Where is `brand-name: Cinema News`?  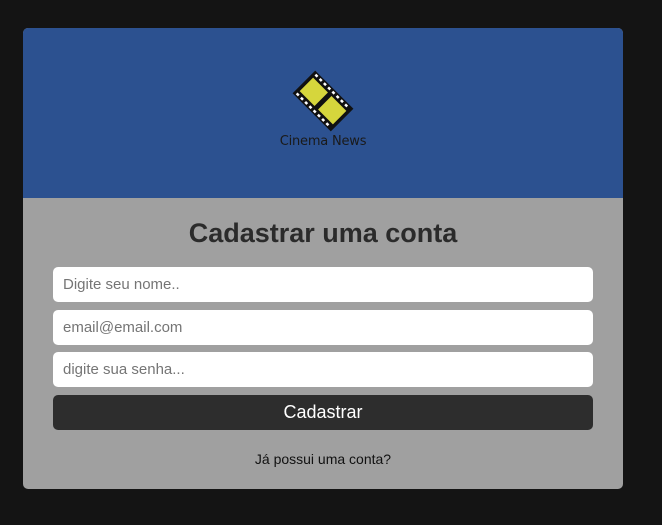 brand-name: Cinema News is located at coordinates (323, 141).